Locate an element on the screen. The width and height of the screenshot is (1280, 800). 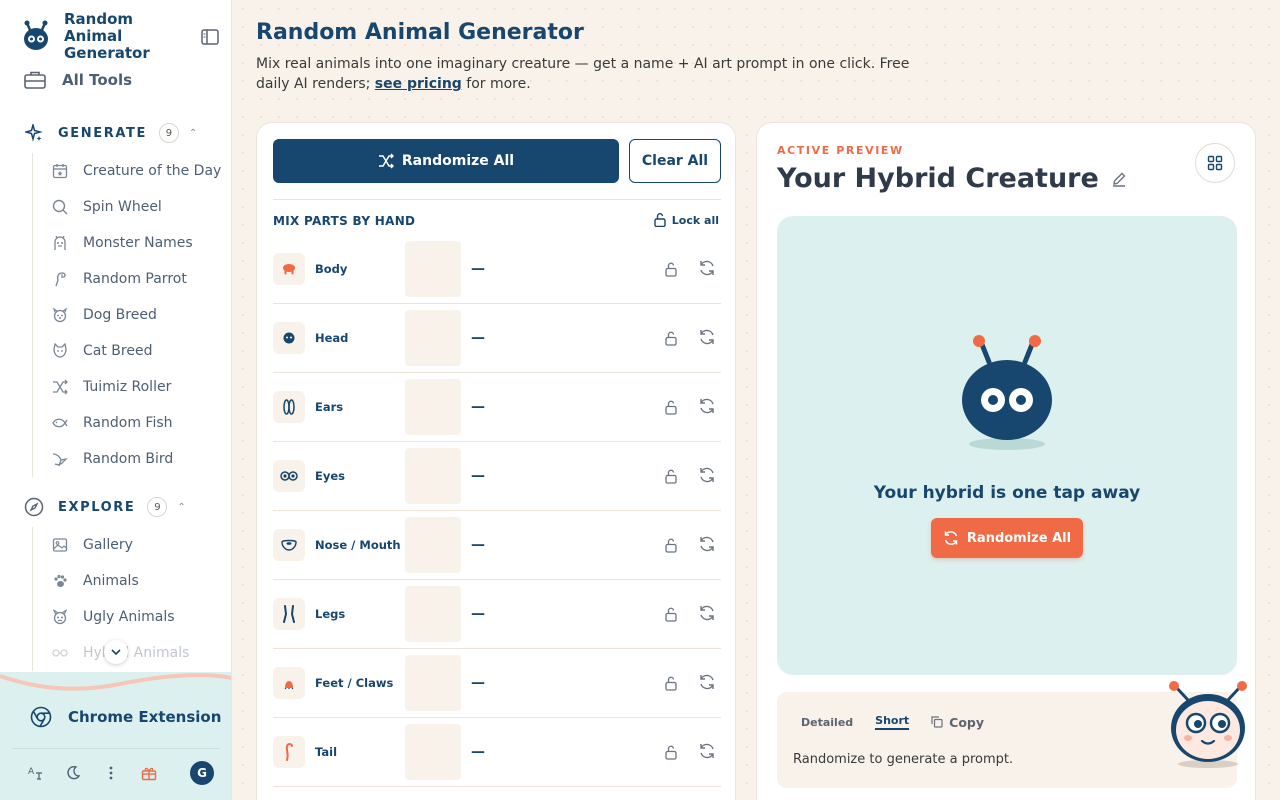
sidebar-item-dog-breed: Dog Breed is located at coordinates (130, 315).